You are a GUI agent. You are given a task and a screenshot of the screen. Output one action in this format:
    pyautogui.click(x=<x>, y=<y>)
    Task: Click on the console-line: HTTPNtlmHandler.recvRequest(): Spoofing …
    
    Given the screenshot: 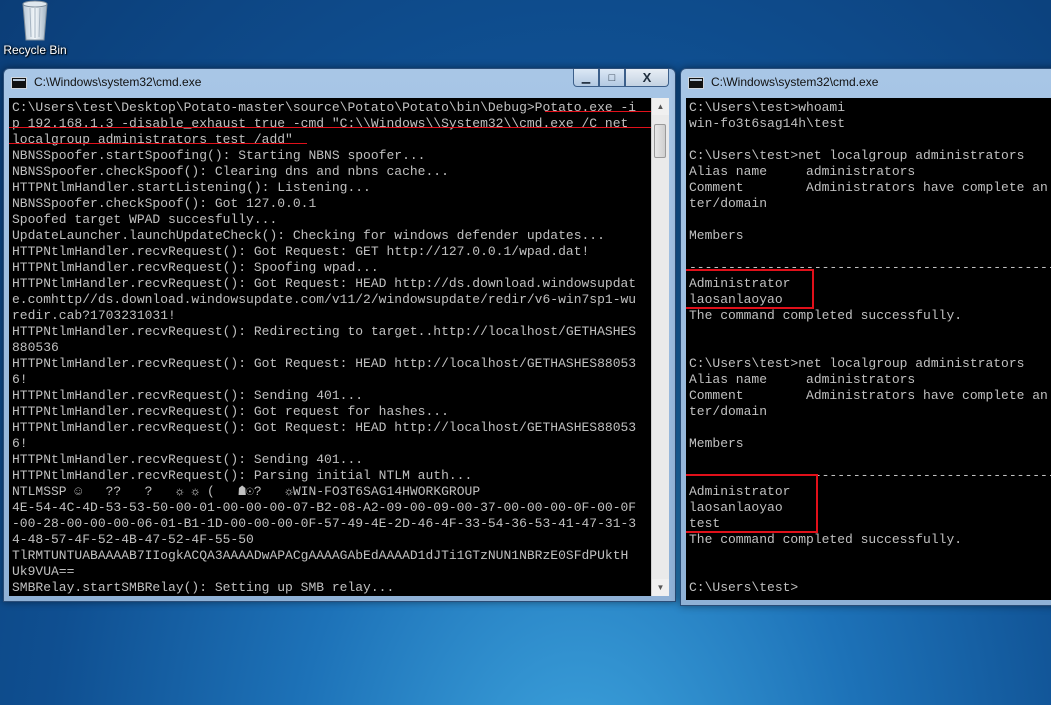 What is the action you would take?
    pyautogui.click(x=195, y=267)
    